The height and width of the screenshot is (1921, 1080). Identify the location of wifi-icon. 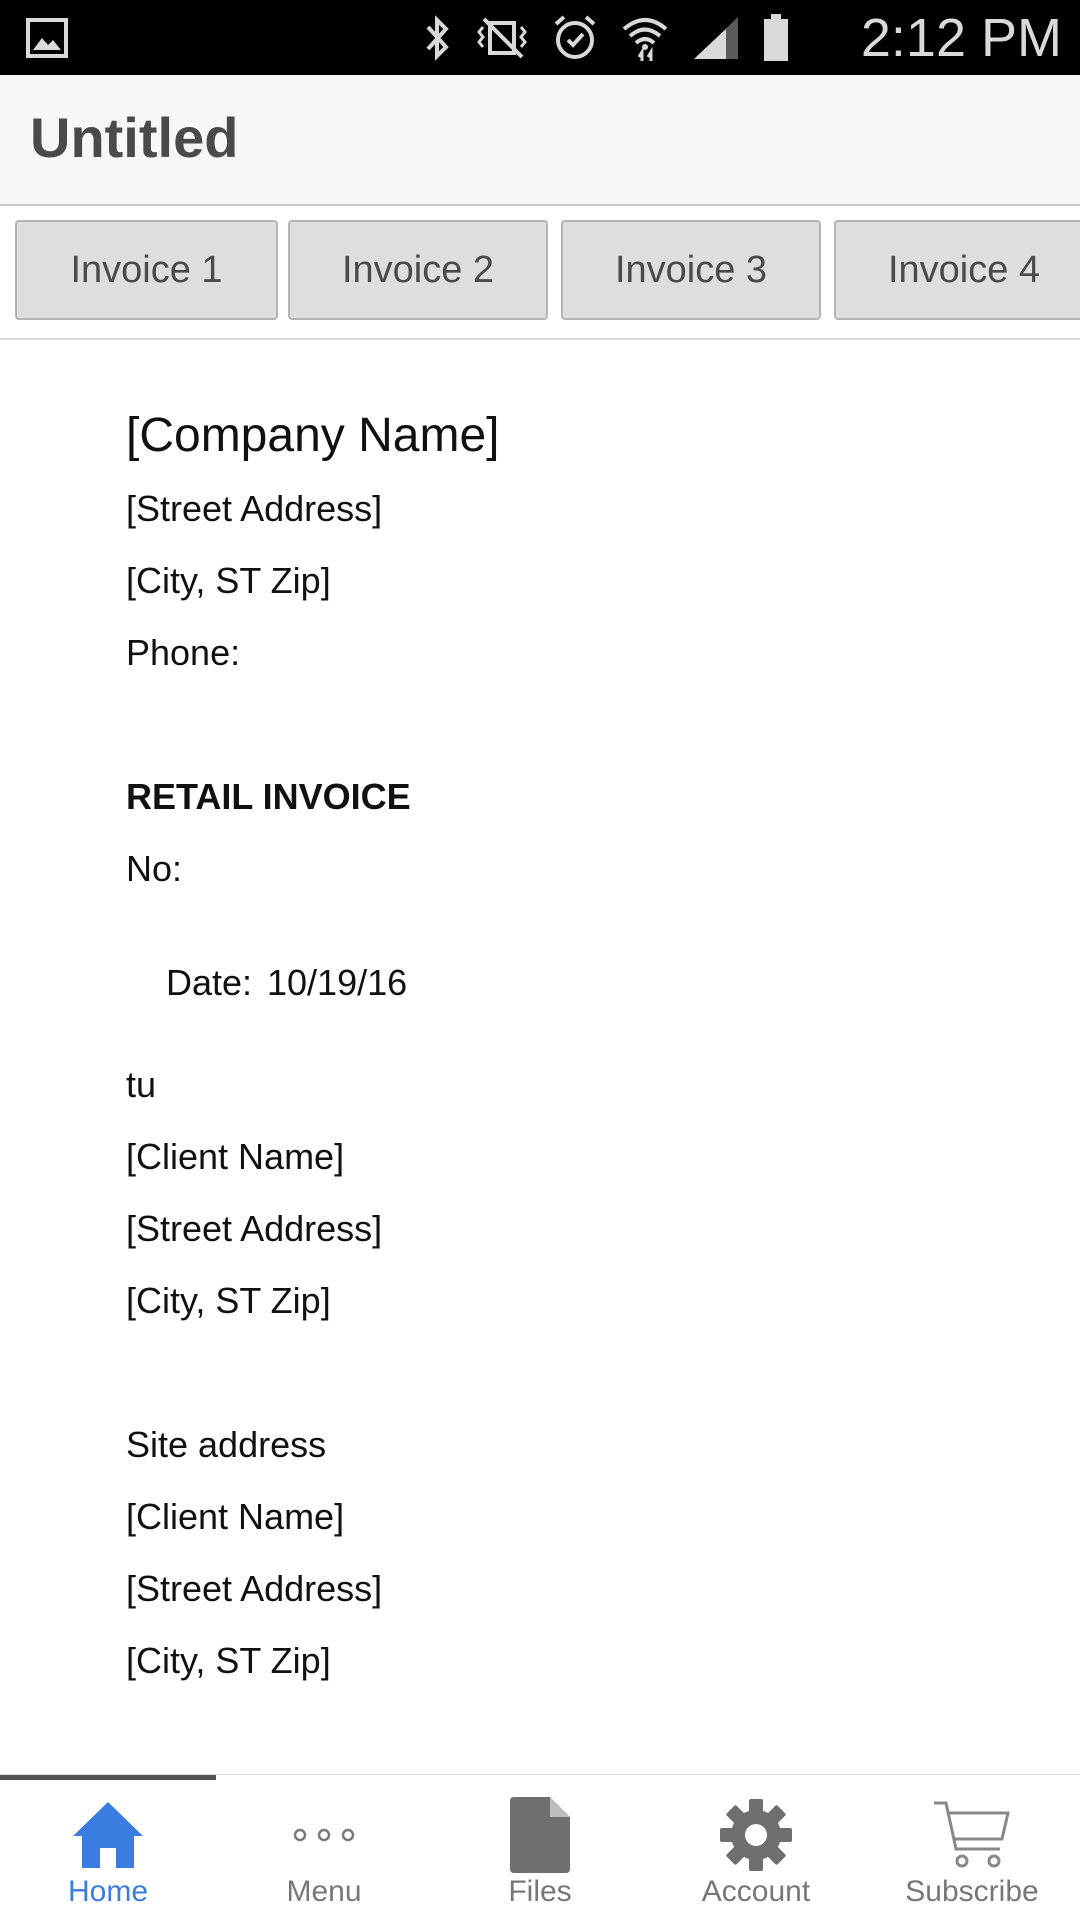
(645, 39).